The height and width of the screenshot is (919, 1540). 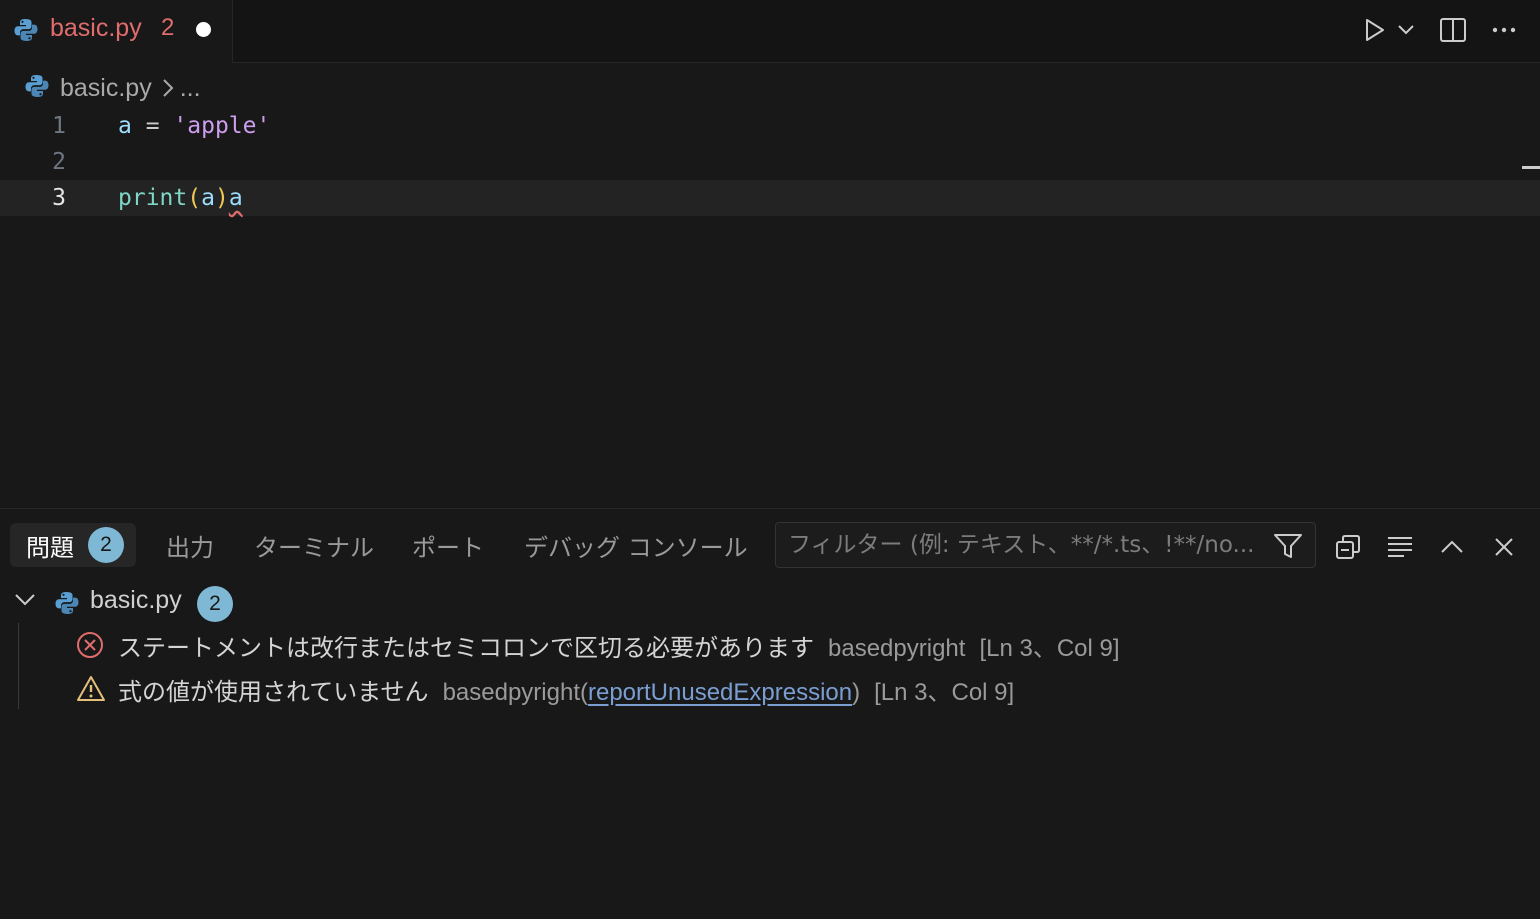 What do you see at coordinates (91, 691) in the screenshot?
I see `warning-icon` at bounding box center [91, 691].